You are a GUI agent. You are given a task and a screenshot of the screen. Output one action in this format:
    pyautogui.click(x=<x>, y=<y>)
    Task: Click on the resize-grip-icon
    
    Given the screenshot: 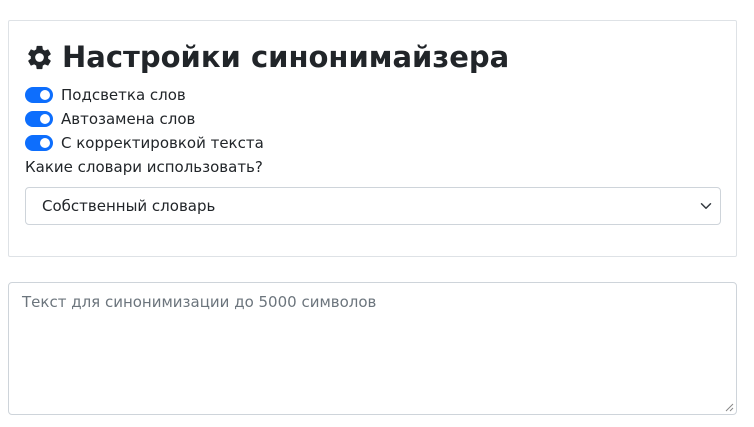 What is the action you would take?
    pyautogui.click(x=729, y=407)
    